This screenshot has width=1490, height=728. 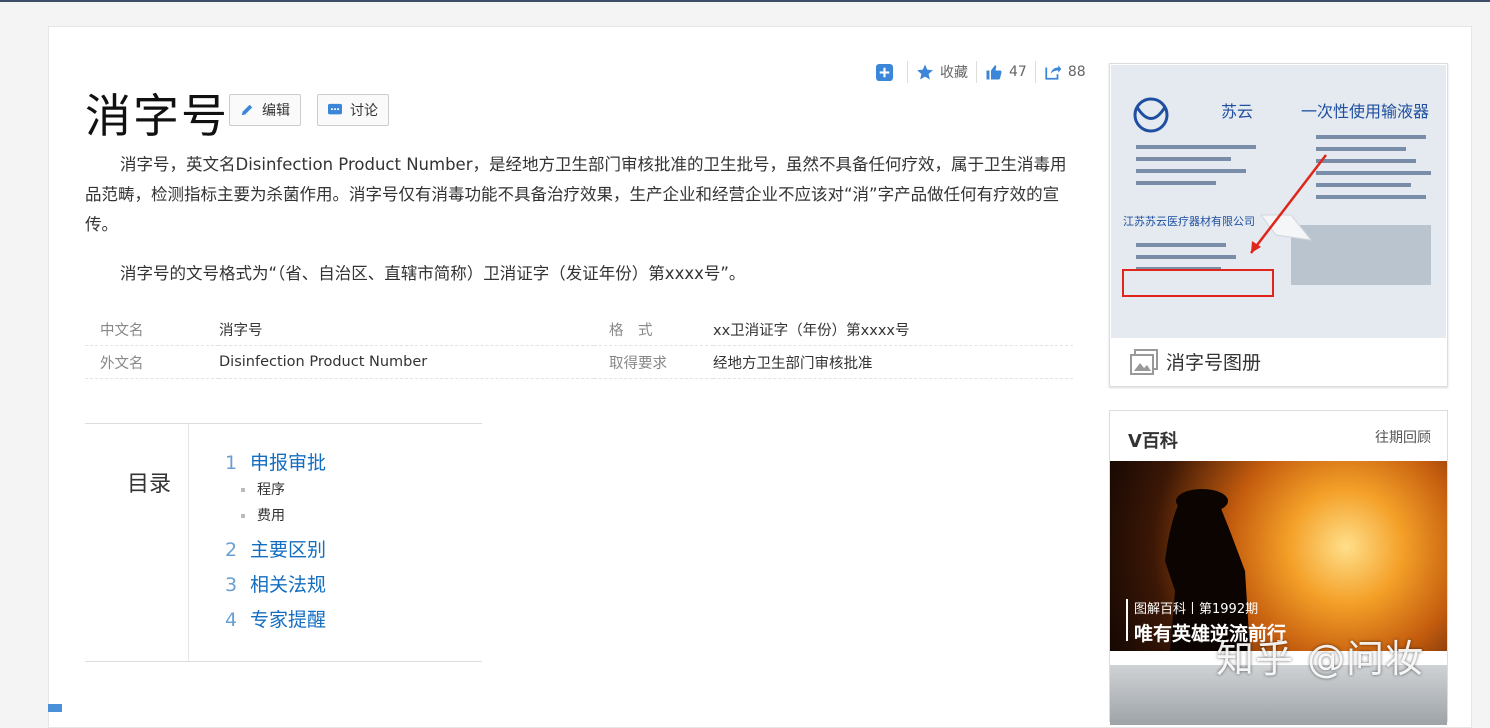 I want to click on past-issues-link: 往期回顾, so click(x=1403, y=437).